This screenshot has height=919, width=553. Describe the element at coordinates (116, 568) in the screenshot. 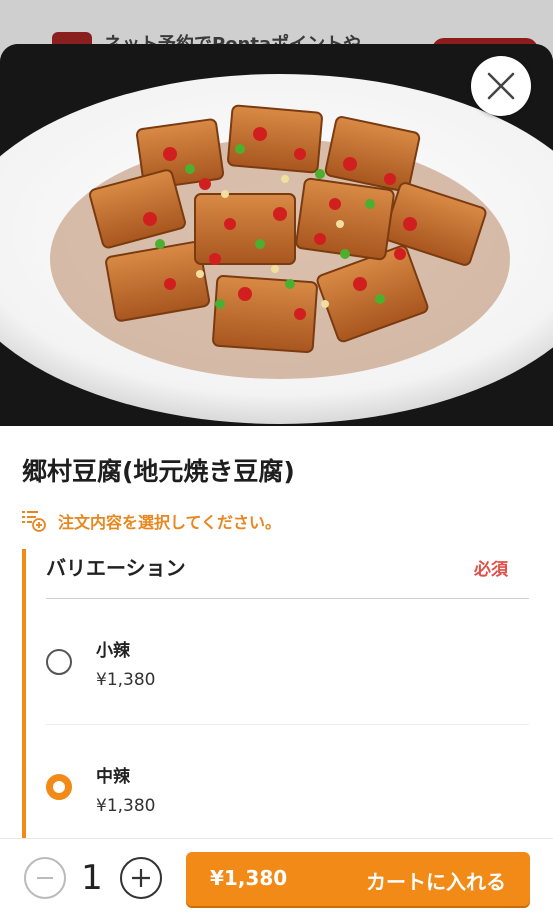

I see `variation-title: バリエーション` at that location.